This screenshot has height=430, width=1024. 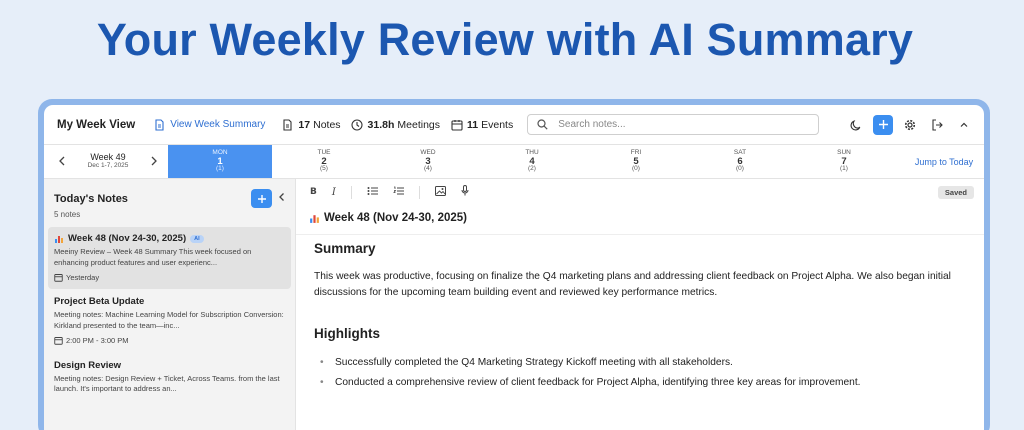 What do you see at coordinates (127, 238) in the screenshot?
I see `note-title-text: Week 48 (Nov 24-30, 2025)` at bounding box center [127, 238].